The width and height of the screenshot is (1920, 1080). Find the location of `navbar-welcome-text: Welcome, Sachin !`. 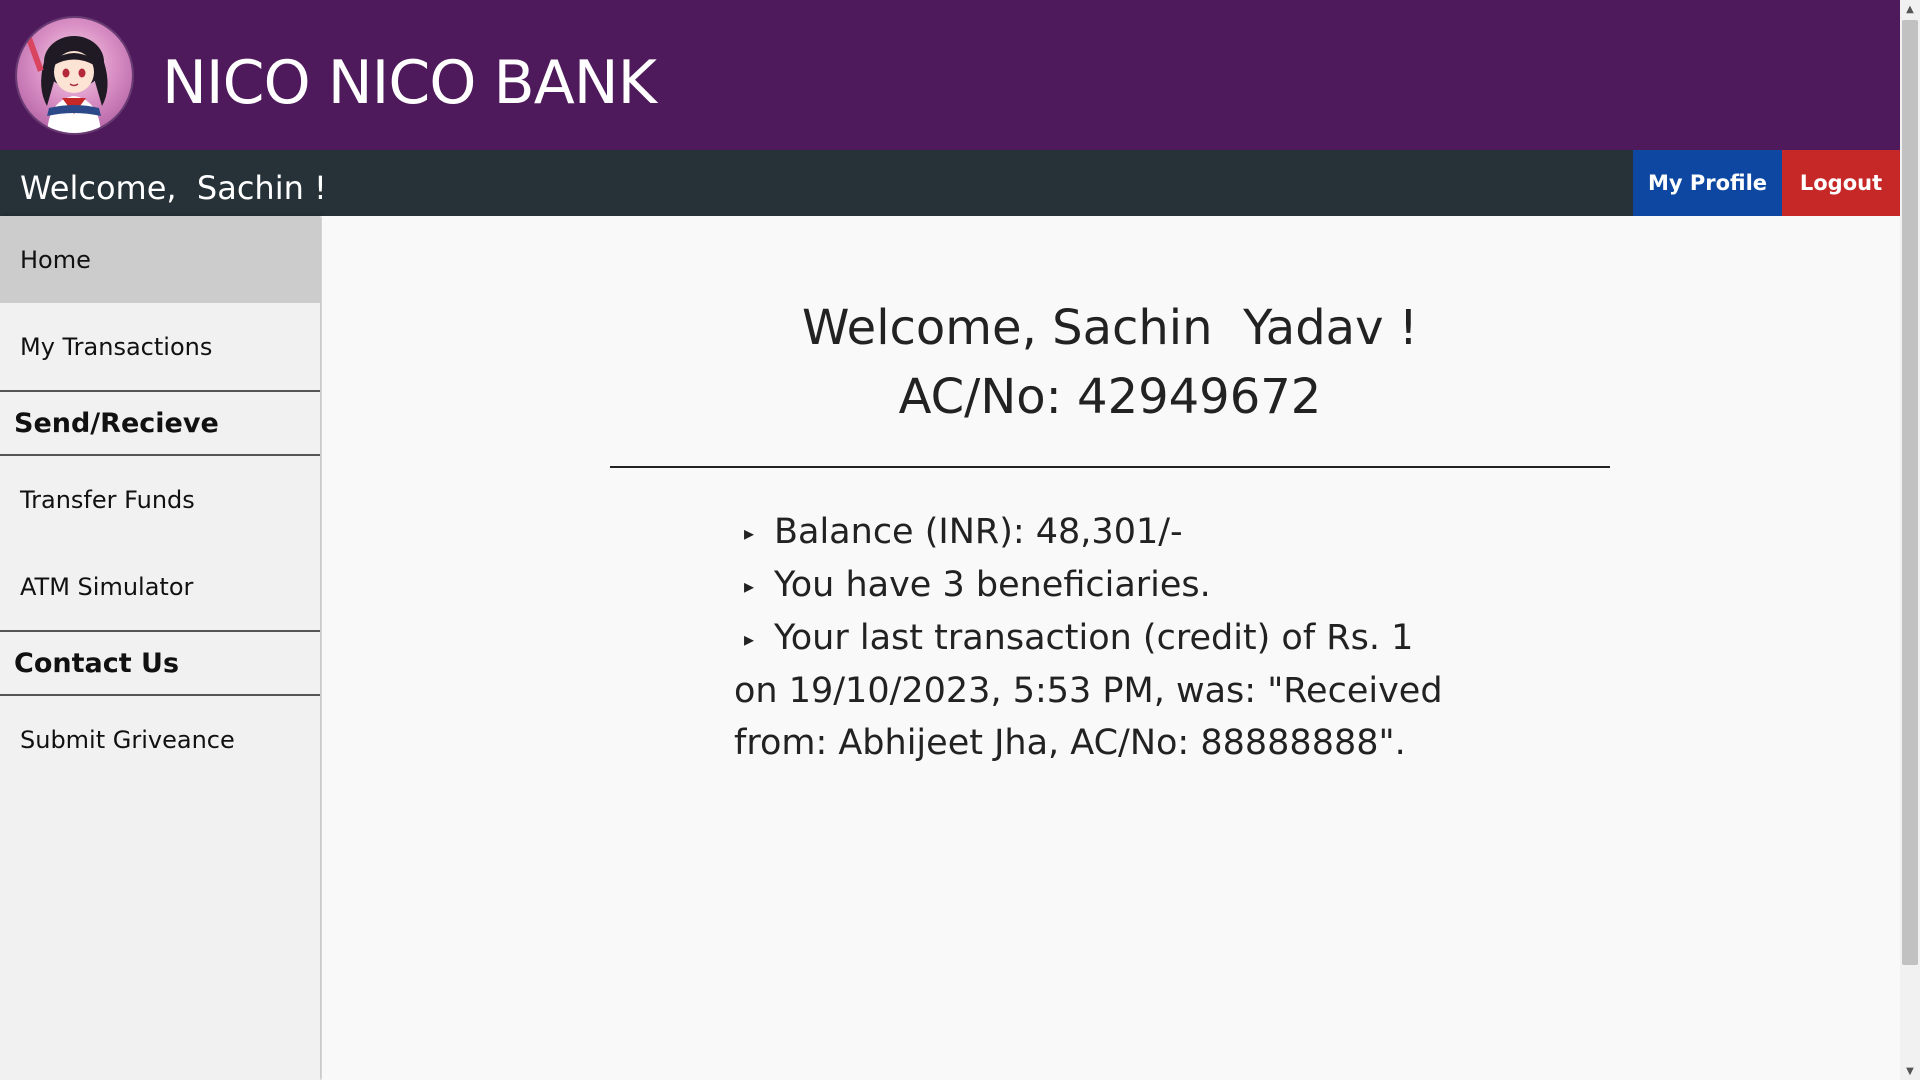

navbar-welcome-text: Welcome, Sachin ! is located at coordinates (173, 188).